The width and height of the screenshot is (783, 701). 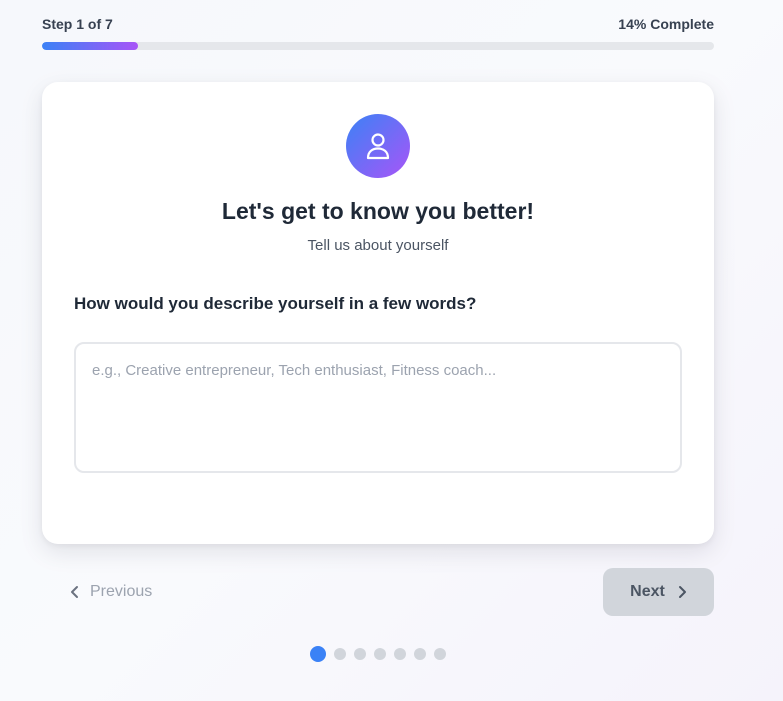 What do you see at coordinates (378, 407) in the screenshot?
I see `description-input` at bounding box center [378, 407].